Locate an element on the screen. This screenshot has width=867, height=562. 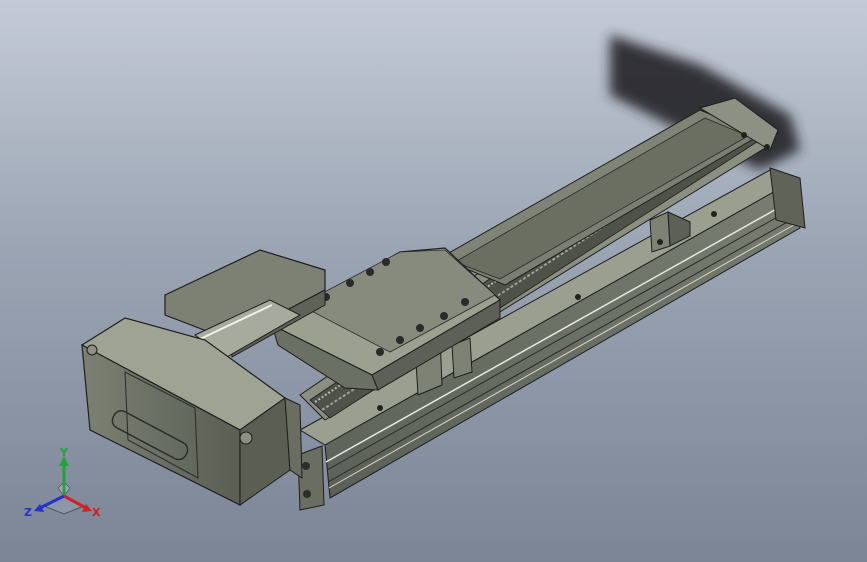
z-axis-label: Z is located at coordinates (28, 512).